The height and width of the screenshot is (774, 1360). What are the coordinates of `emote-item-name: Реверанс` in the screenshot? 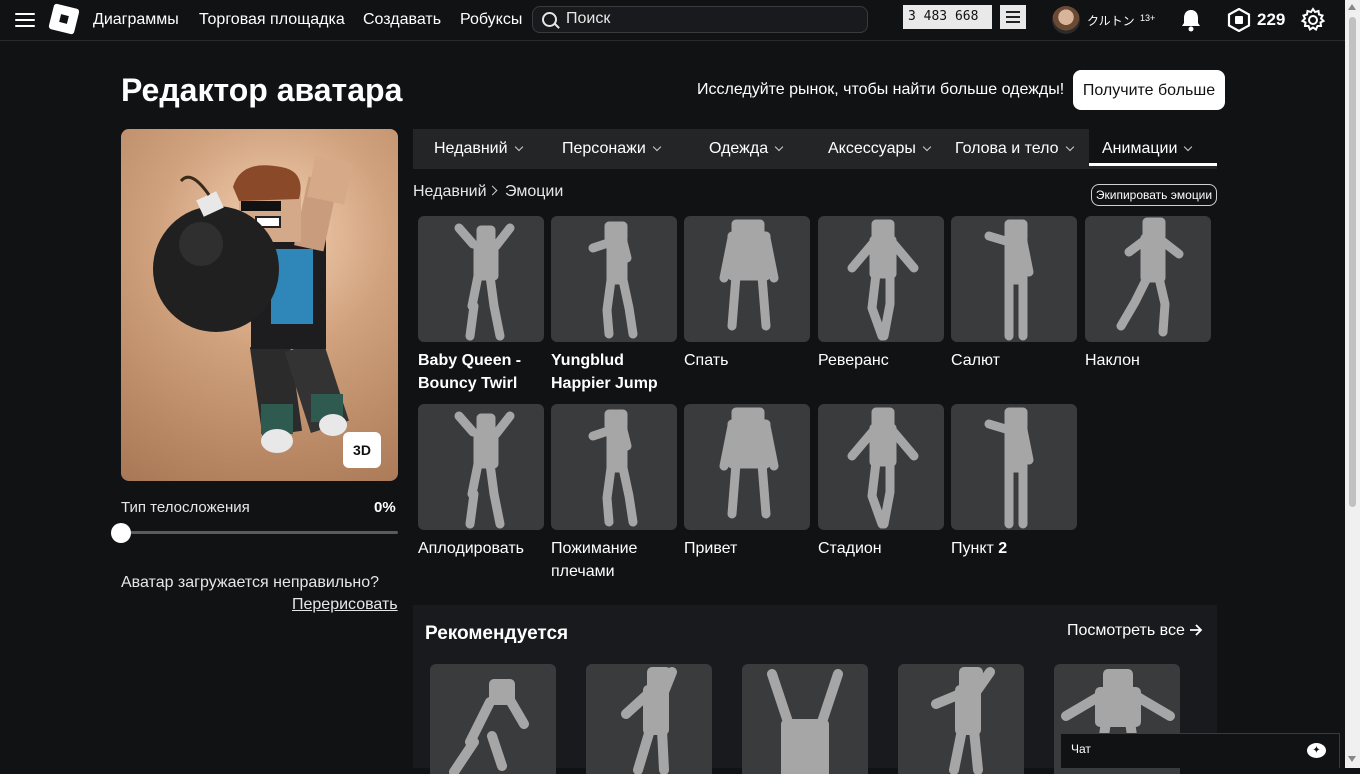 It's located at (881, 360).